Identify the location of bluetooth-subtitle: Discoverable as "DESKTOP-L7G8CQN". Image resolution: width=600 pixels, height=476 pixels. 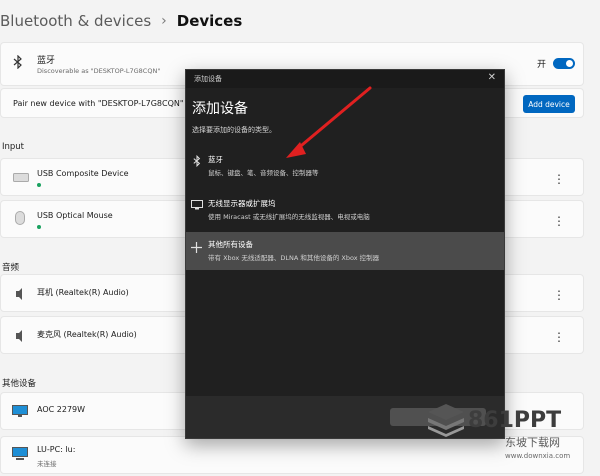
(99, 71).